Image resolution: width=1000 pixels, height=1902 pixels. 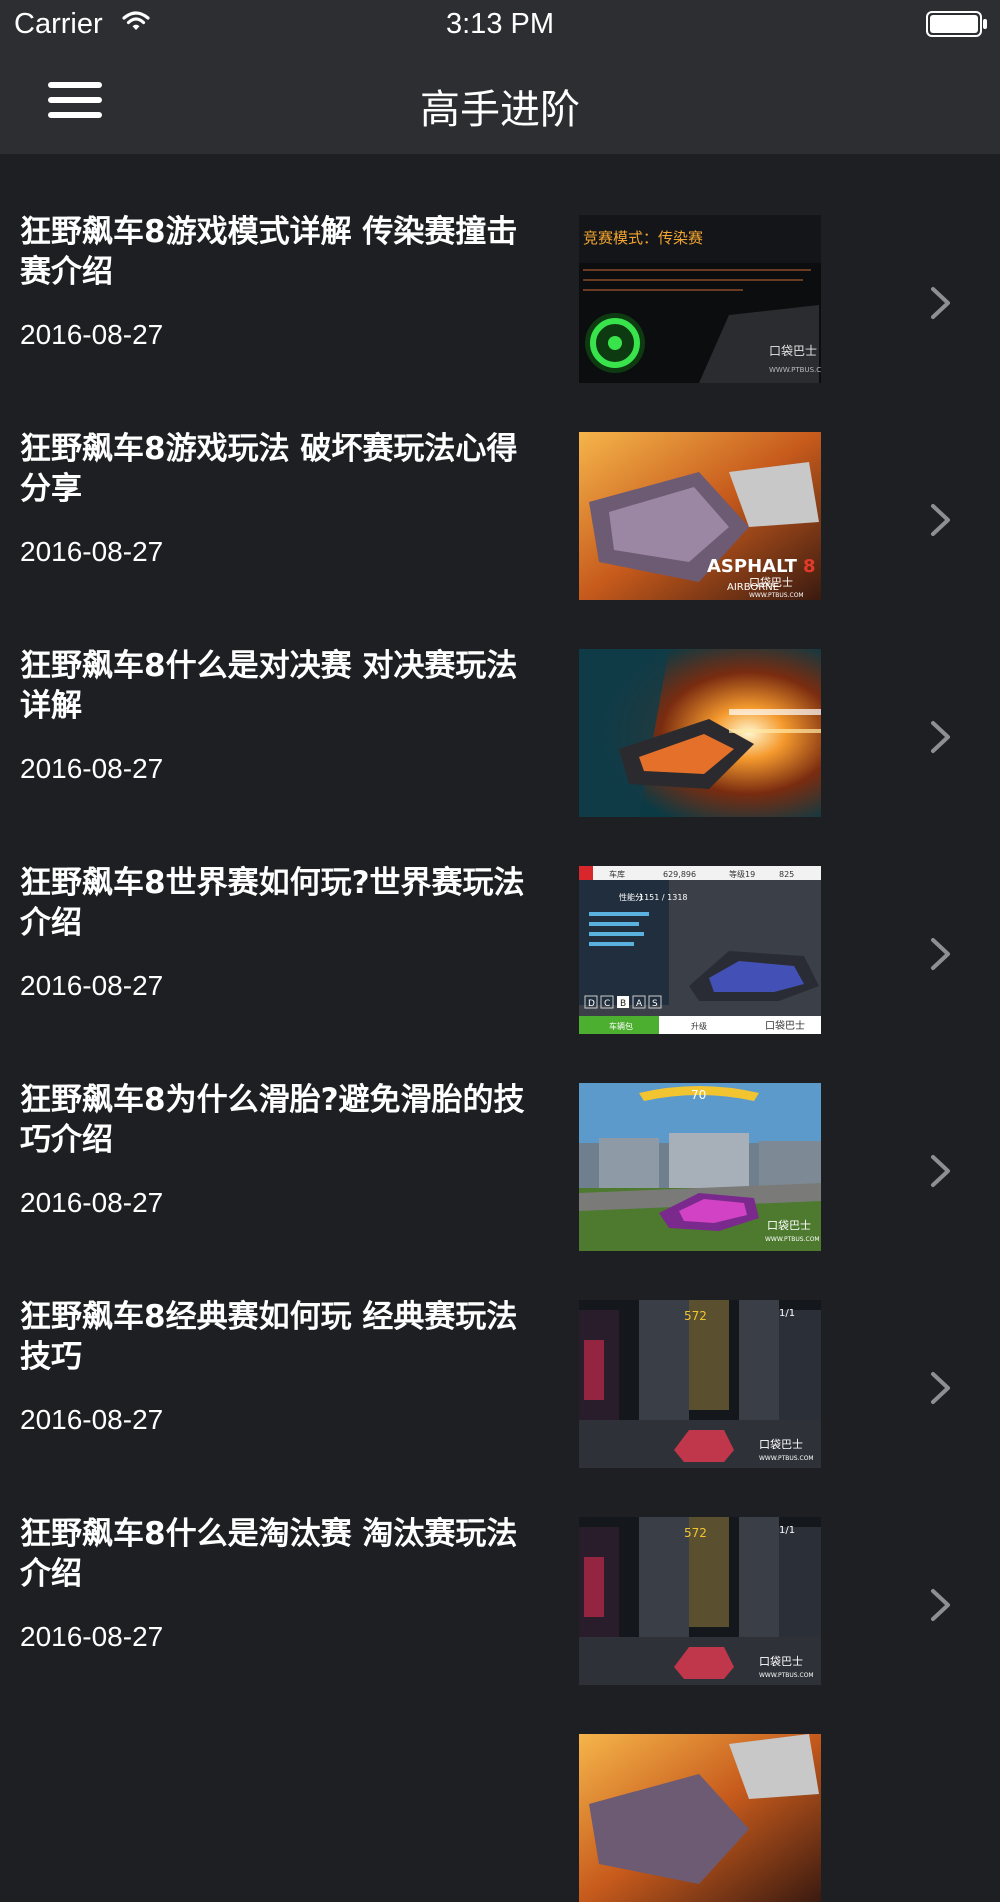 I want to click on article-title: 狂野飙车8世界赛如何玩?世界赛玩法介绍, so click(x=272, y=903).